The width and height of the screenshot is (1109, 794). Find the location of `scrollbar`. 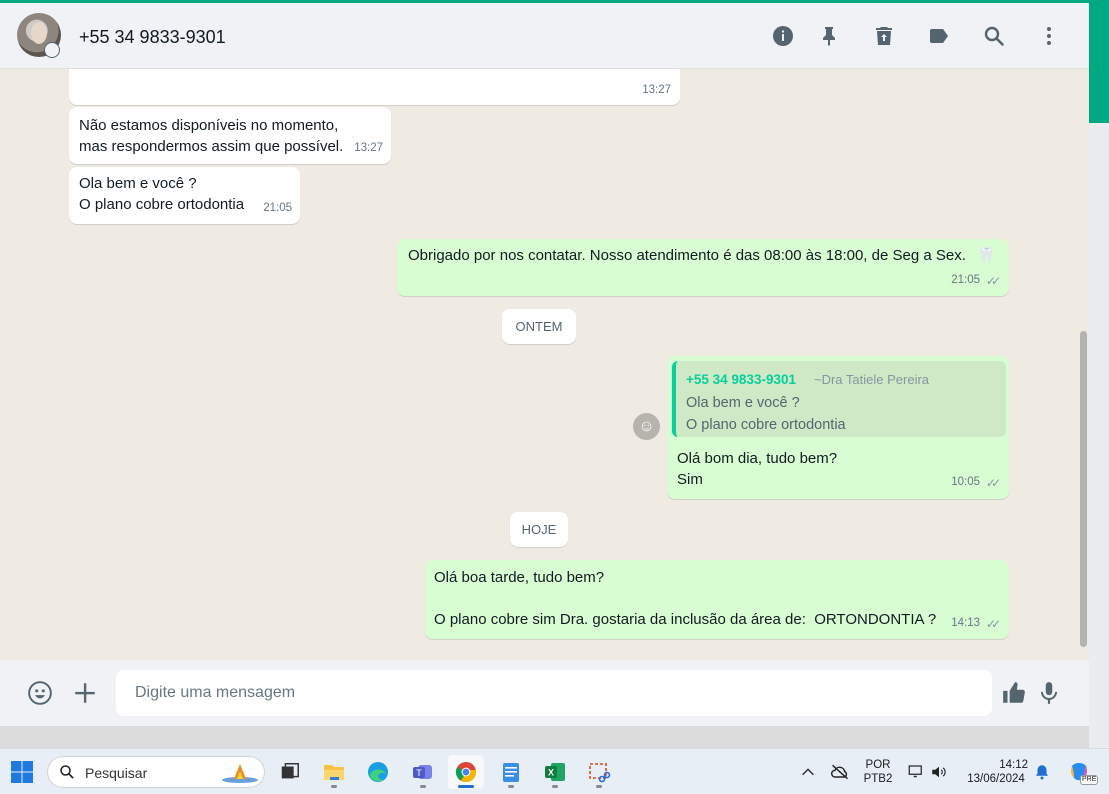

scrollbar is located at coordinates (1083, 489).